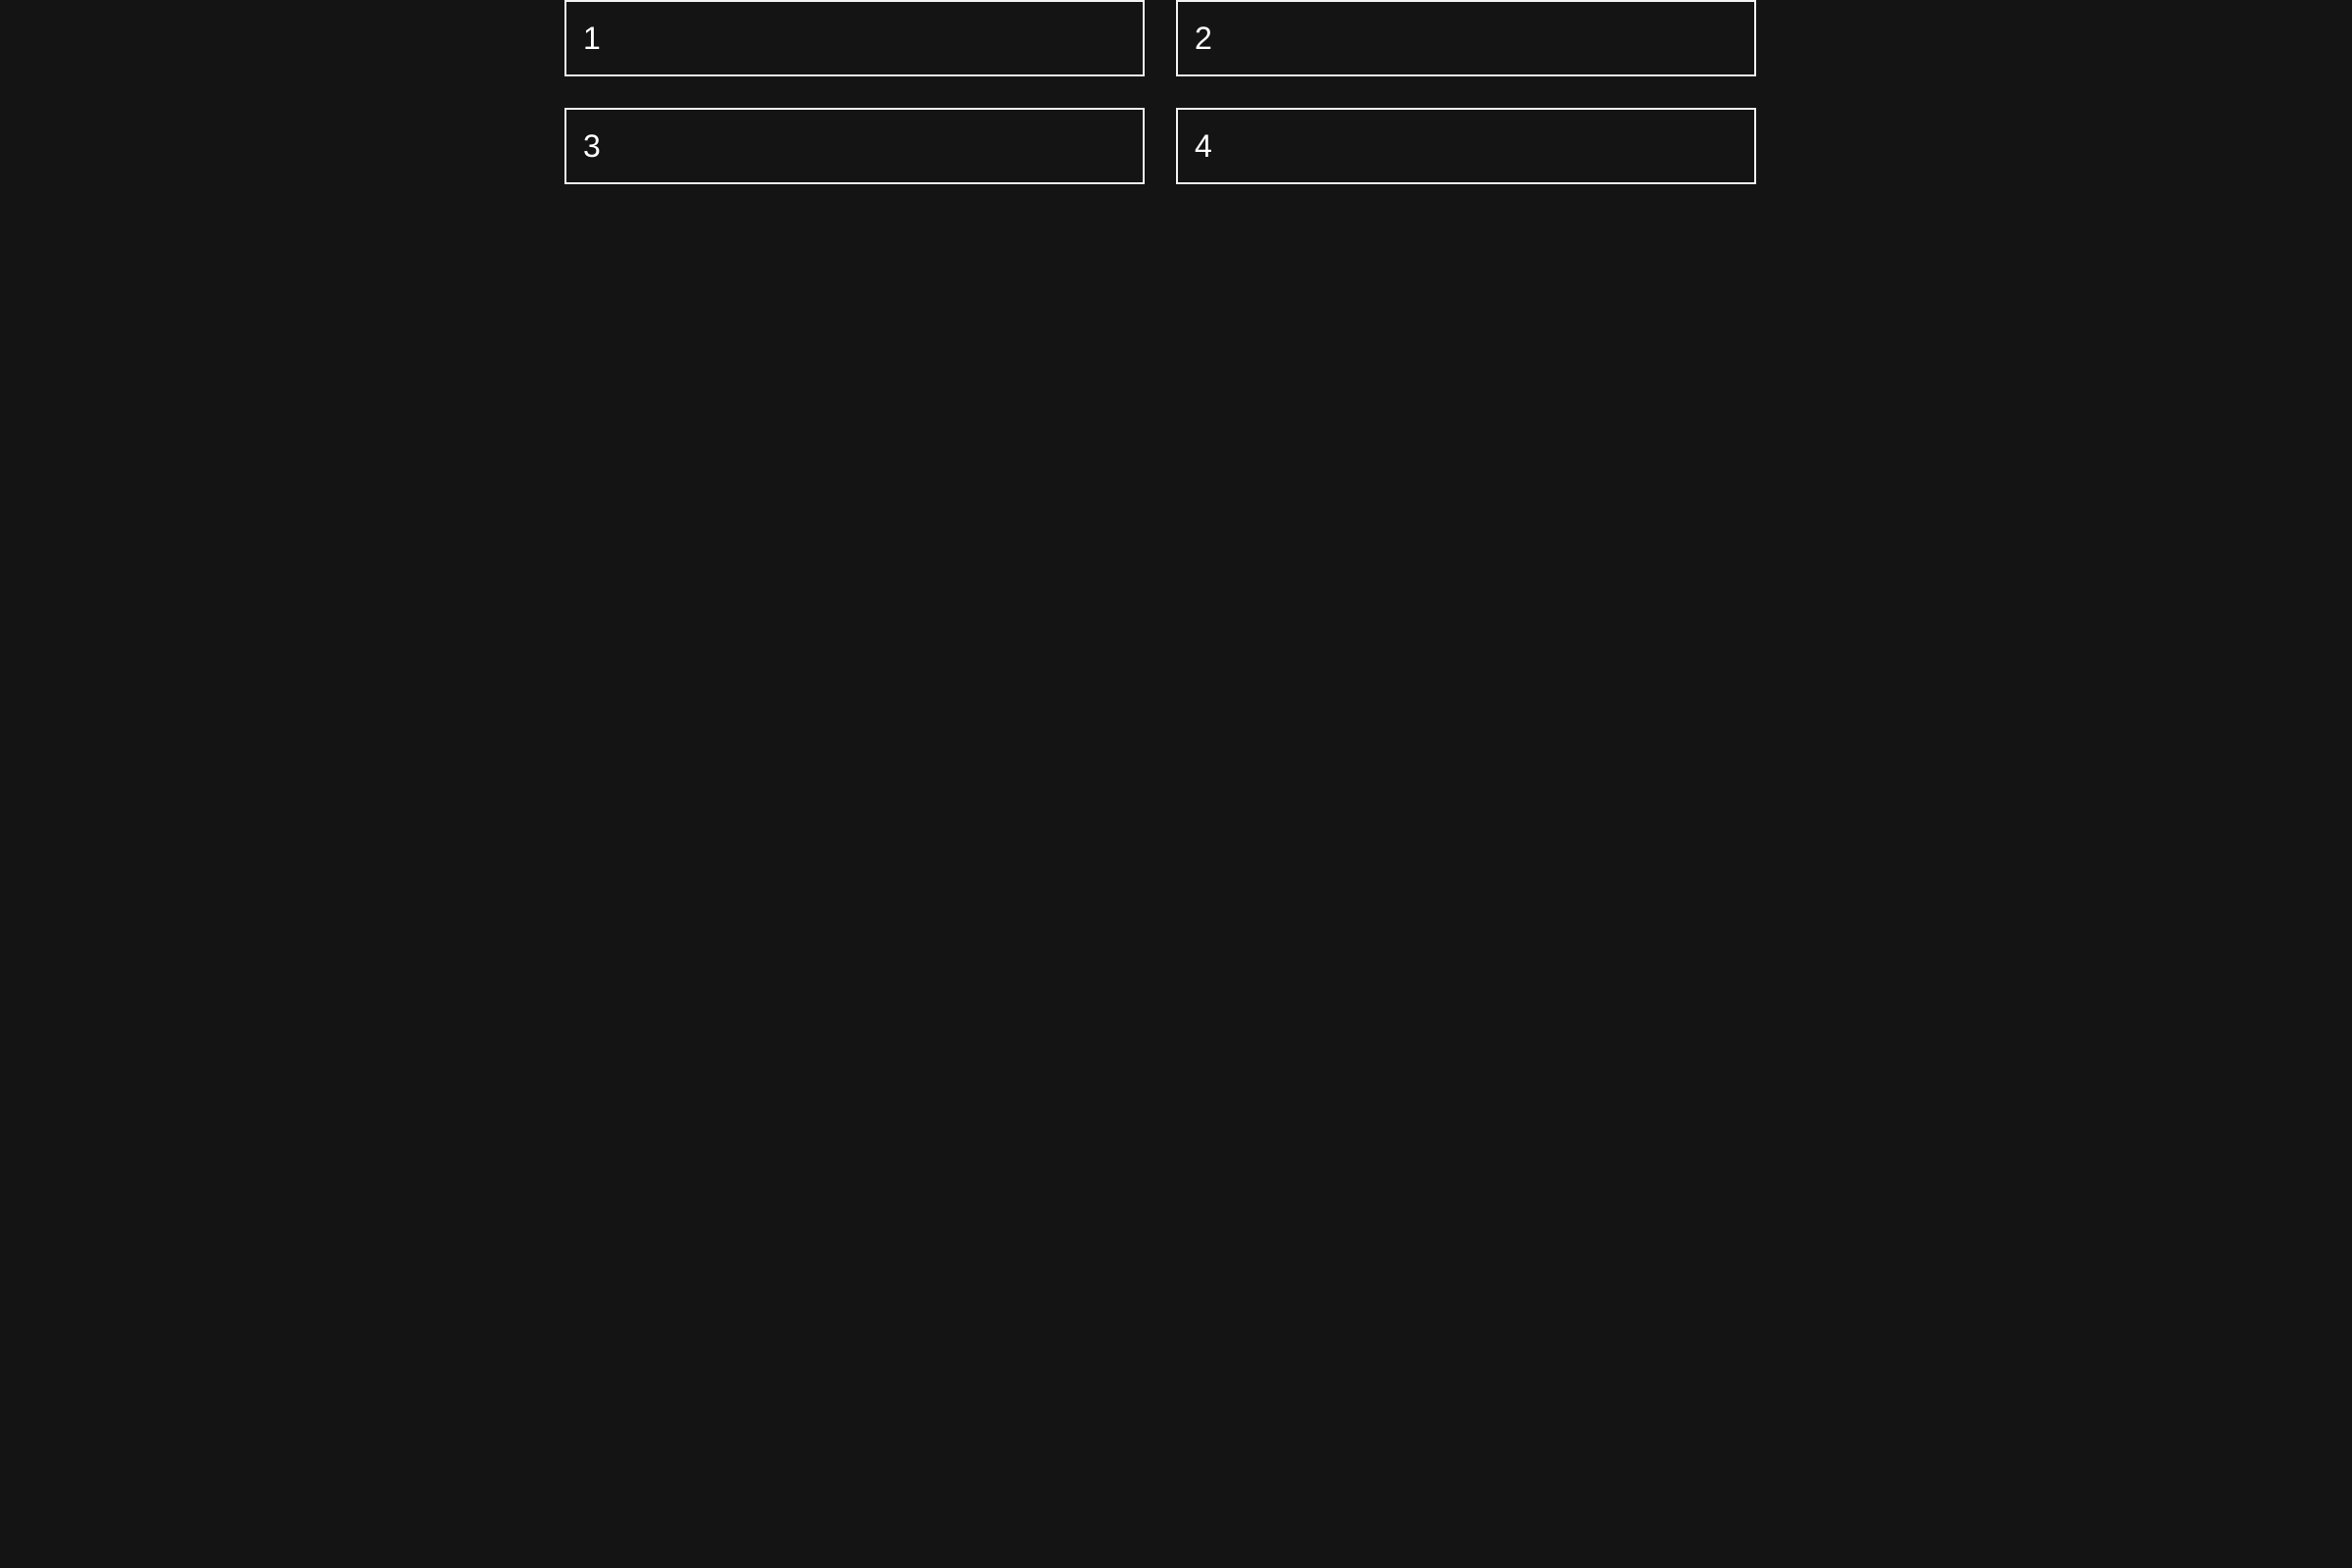  I want to click on tile-label: 4, so click(1203, 146).